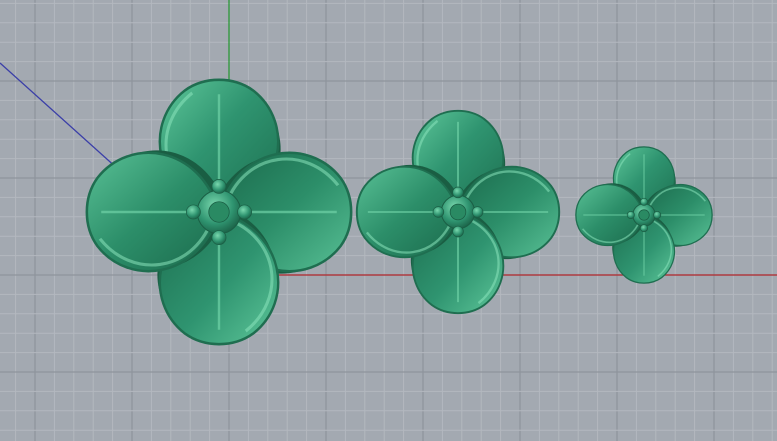  I want to click on z-axis, so click(64, 120).